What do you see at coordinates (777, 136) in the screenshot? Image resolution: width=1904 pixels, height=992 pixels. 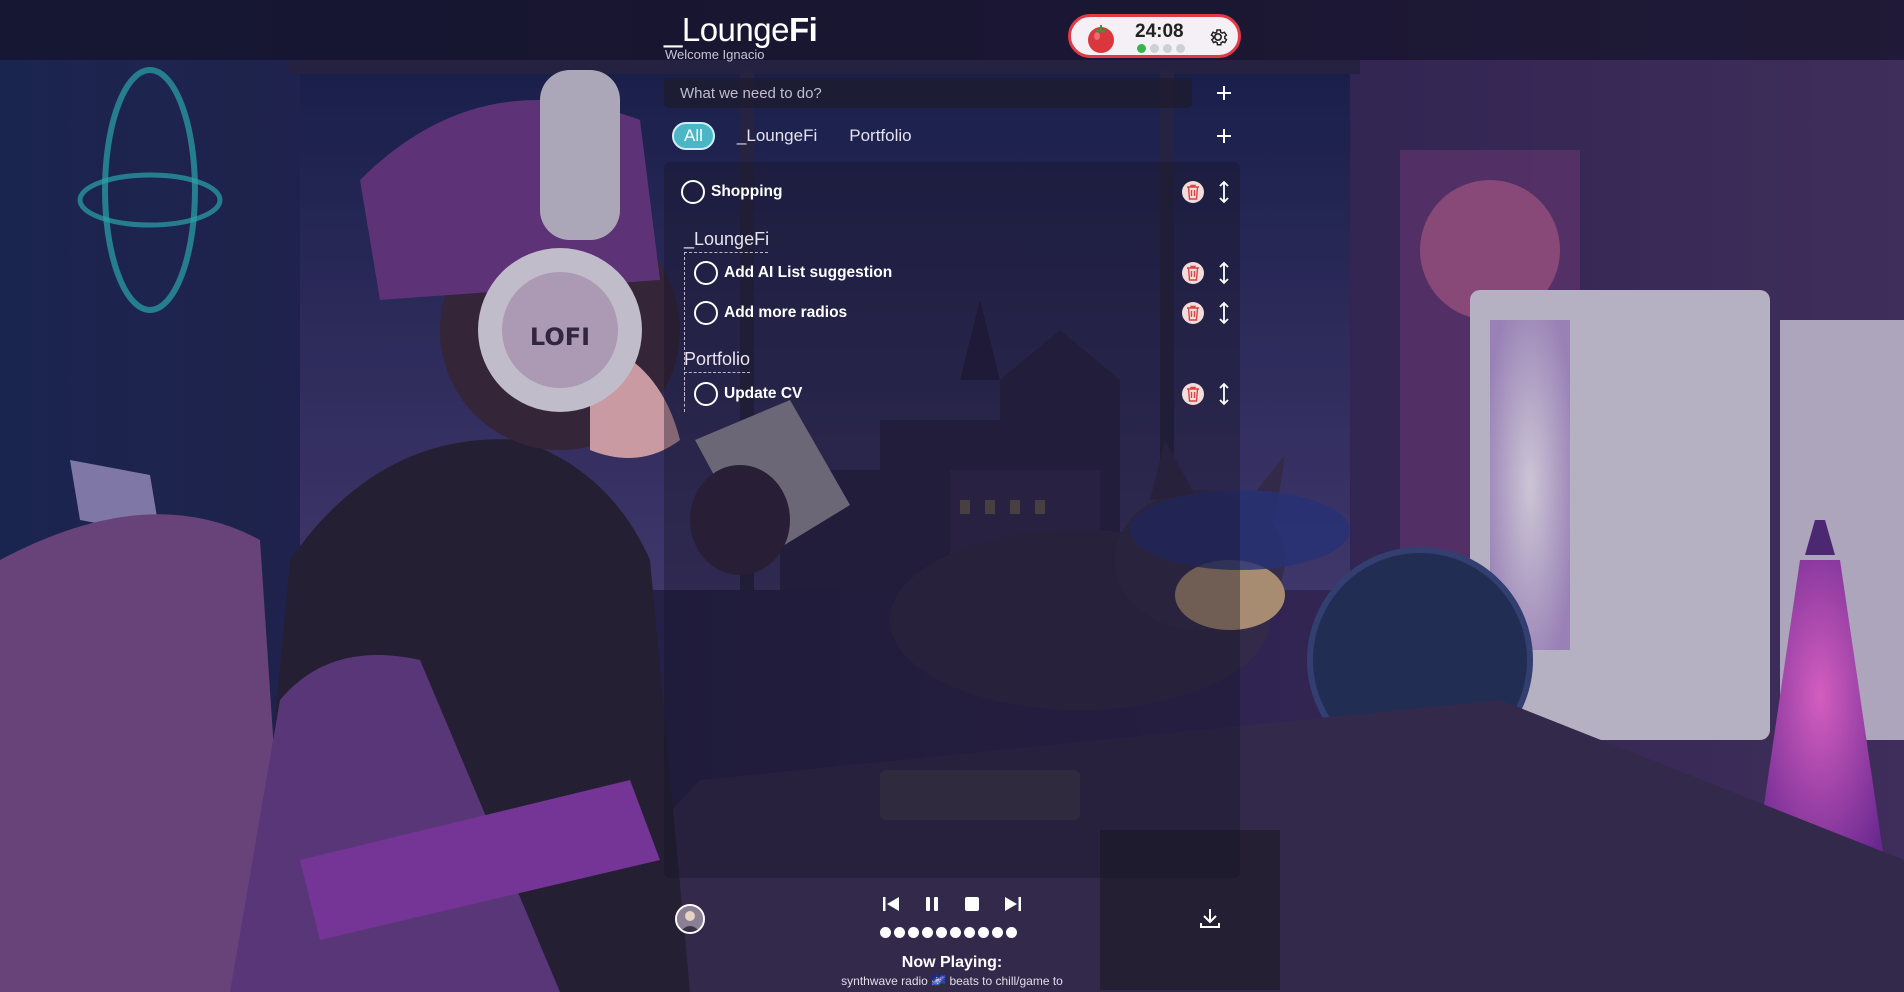 I see `tab-loungefi: _LoungeFi` at bounding box center [777, 136].